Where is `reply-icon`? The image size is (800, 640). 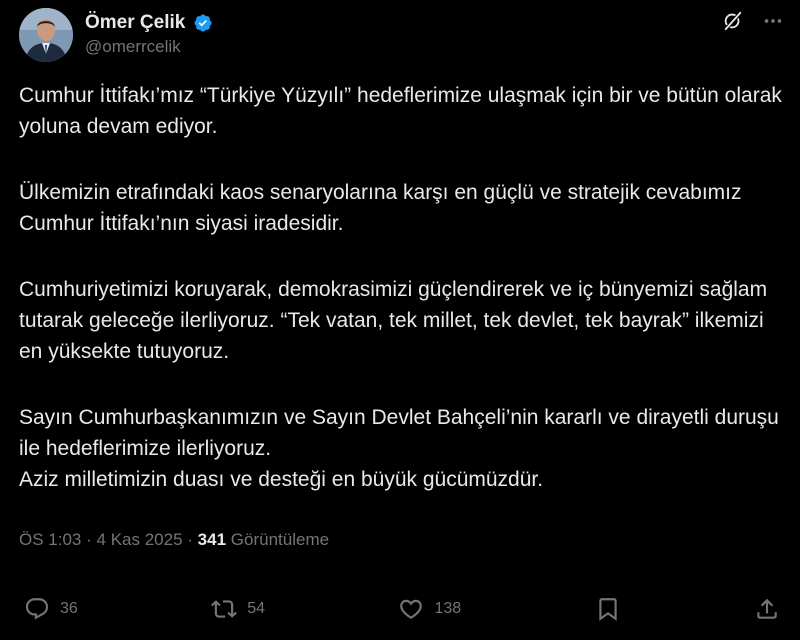
reply-icon is located at coordinates (37, 609).